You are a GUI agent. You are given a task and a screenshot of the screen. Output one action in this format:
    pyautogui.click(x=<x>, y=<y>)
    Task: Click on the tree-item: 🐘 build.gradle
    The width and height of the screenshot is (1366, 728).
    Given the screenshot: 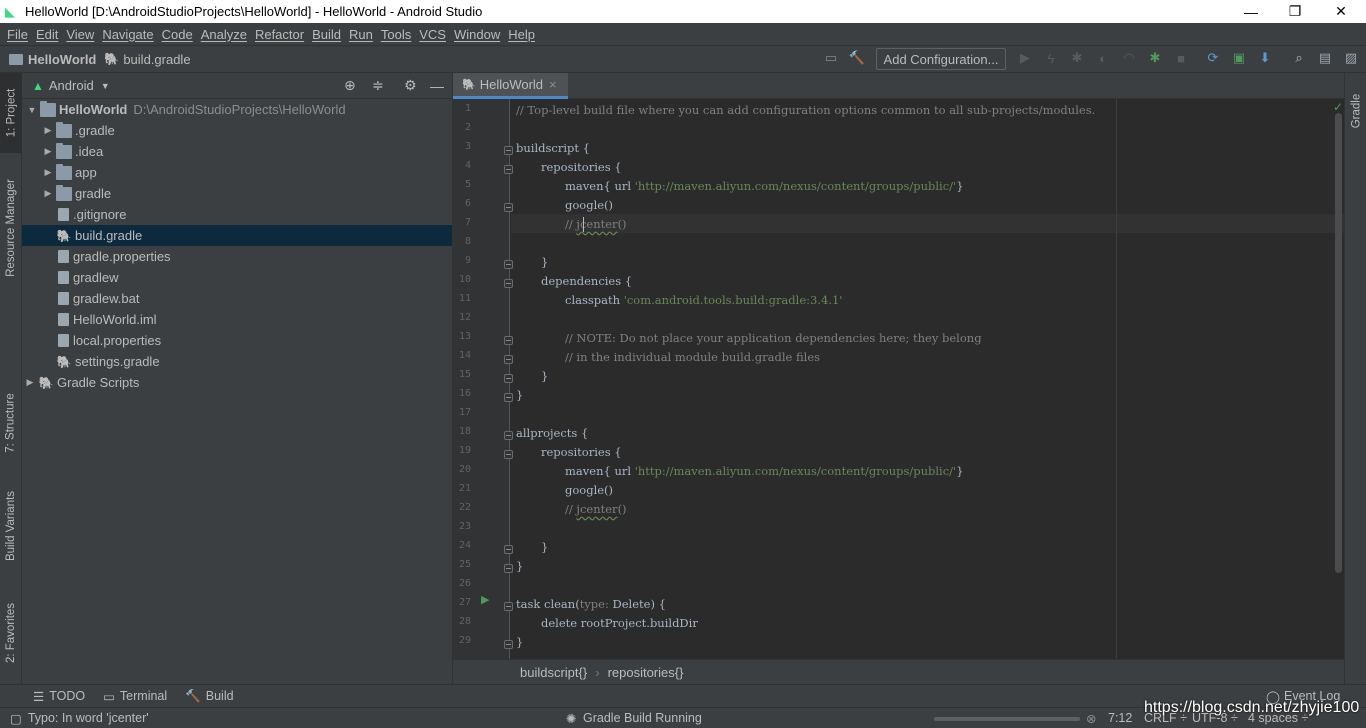 What is the action you would take?
    pyautogui.click(x=237, y=235)
    